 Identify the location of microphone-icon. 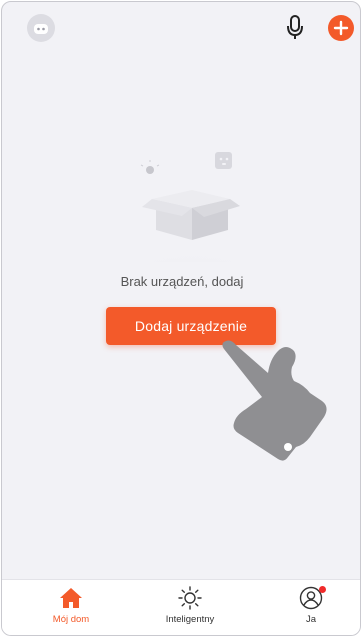
(295, 27).